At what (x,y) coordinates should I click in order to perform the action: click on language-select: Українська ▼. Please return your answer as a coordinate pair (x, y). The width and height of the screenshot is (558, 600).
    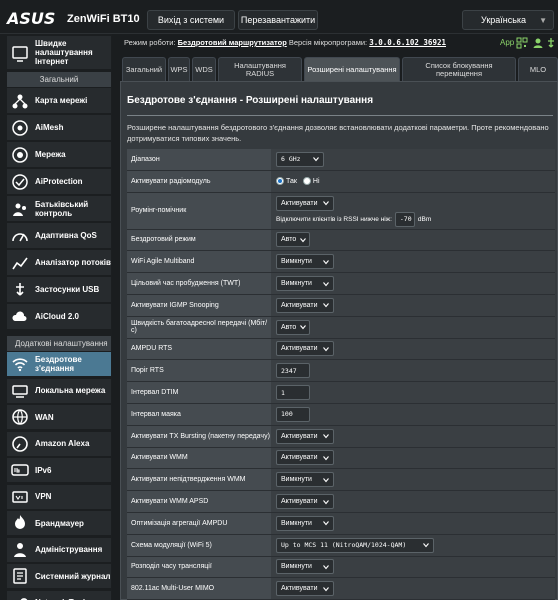
    Looking at the image, I should click on (508, 20).